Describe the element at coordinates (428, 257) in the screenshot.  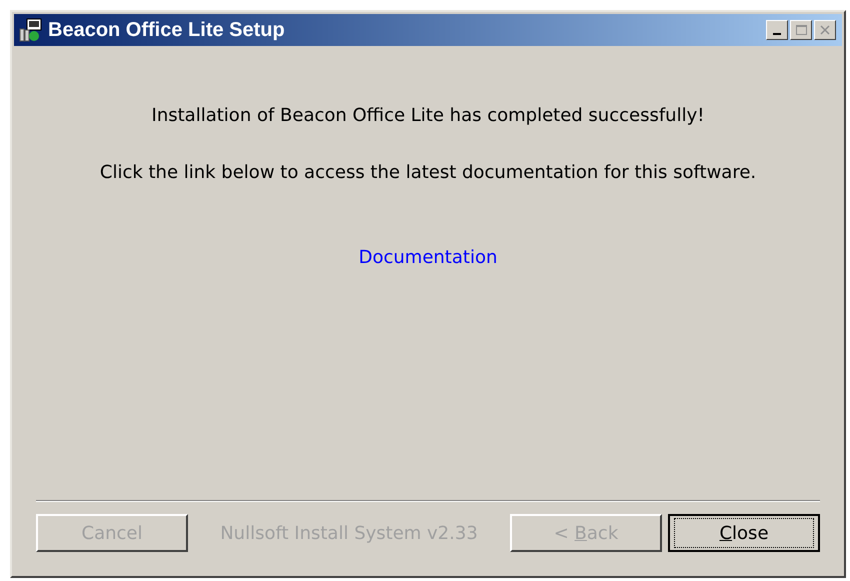
I see `documentation-link: Documentation` at that location.